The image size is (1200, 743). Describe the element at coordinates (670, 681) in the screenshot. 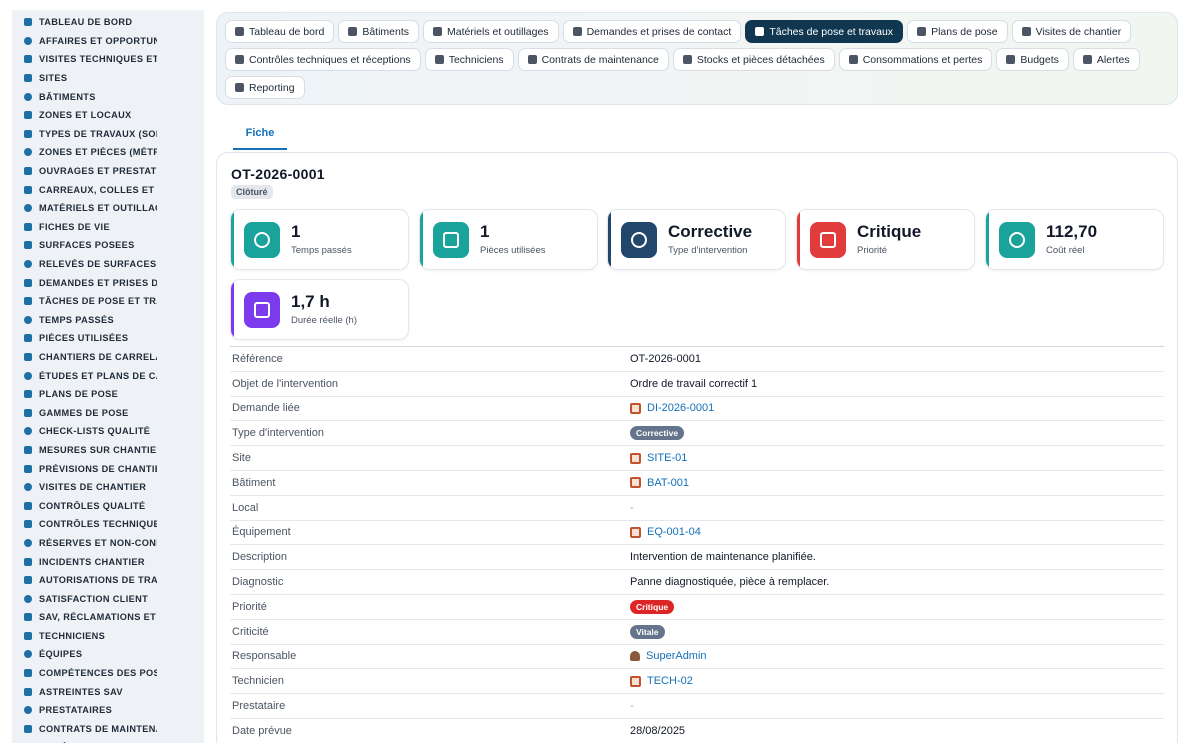

I see `technicien-link: TECH-02` at that location.